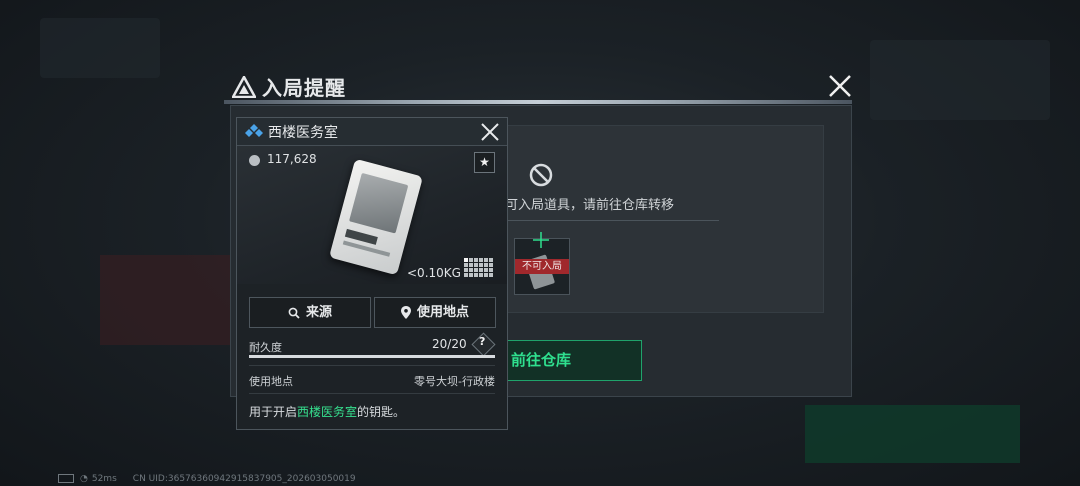  Describe the element at coordinates (490, 132) in the screenshot. I see `card-close-icon` at that location.